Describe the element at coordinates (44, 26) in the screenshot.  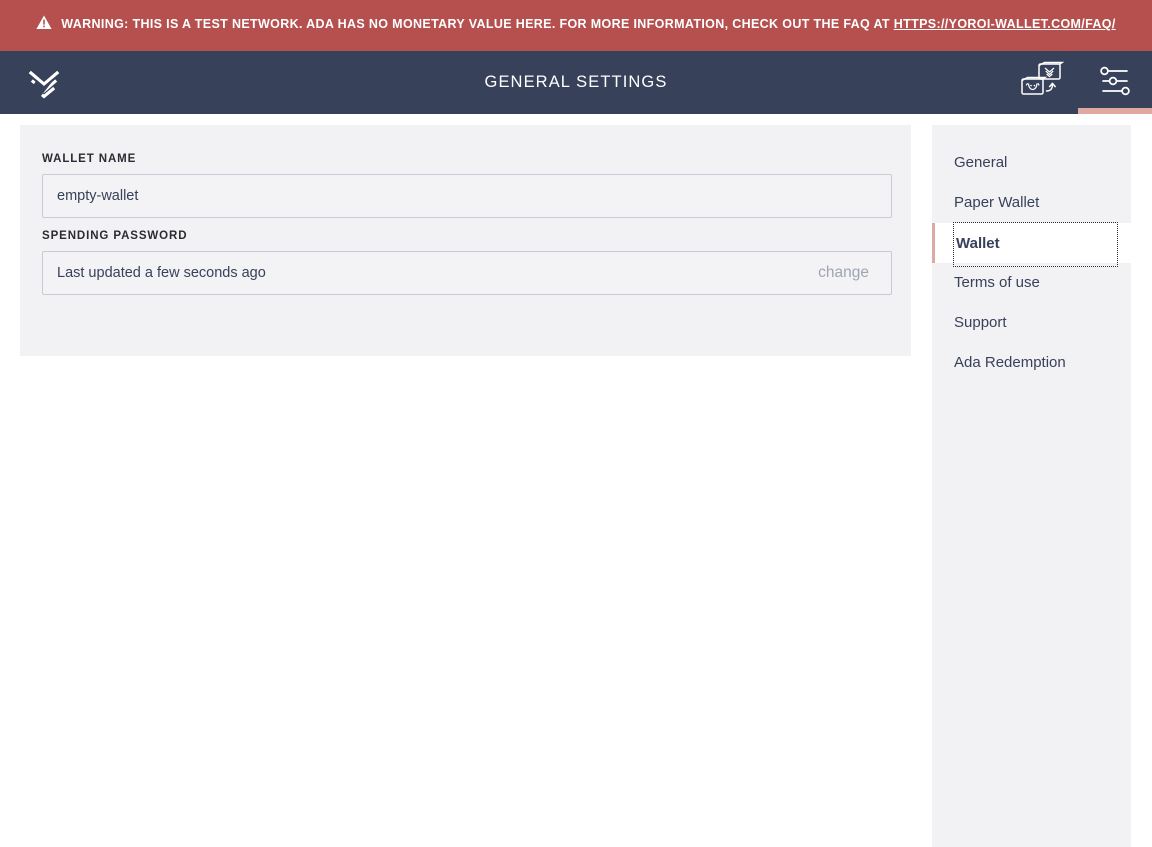
I see `warning-triangle-icon` at that location.